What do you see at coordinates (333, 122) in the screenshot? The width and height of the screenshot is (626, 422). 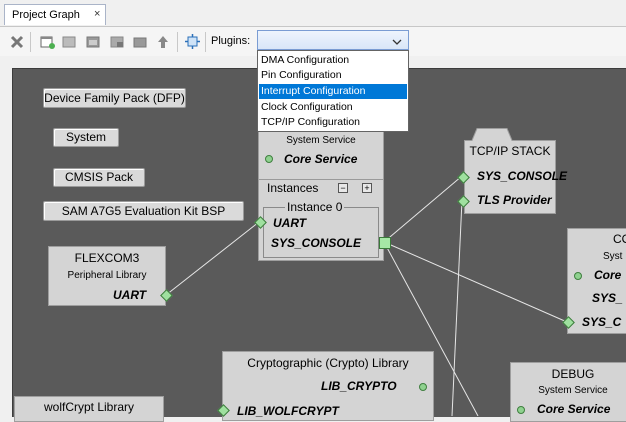 I see `plugin-option-tcpip: TCP/IP Configuration` at bounding box center [333, 122].